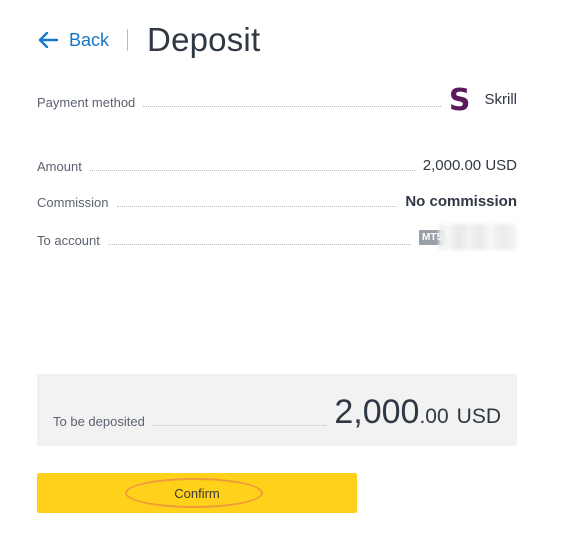 Image resolution: width=574 pixels, height=536 pixels. What do you see at coordinates (434, 416) in the screenshot?
I see `summary-amount-decimal: .00` at bounding box center [434, 416].